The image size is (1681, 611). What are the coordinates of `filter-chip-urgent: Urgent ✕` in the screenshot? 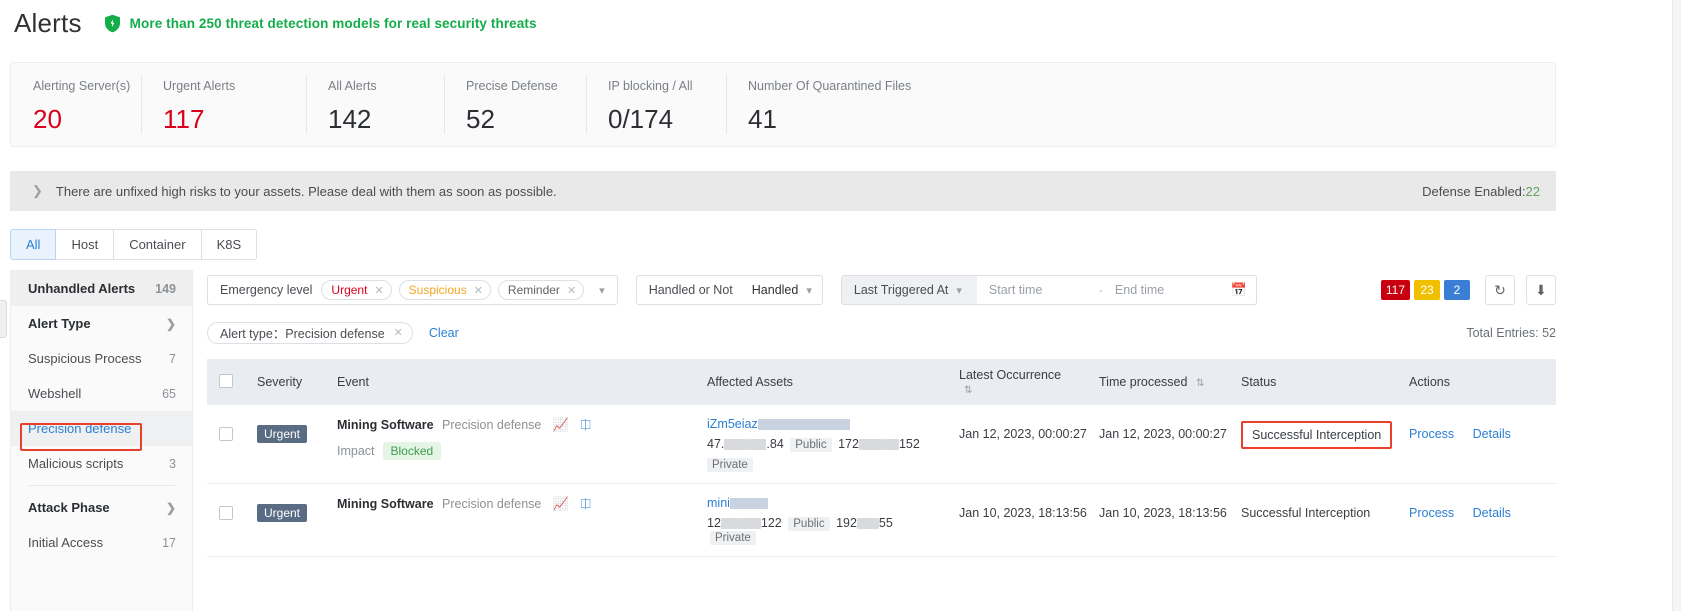 It's located at (356, 290).